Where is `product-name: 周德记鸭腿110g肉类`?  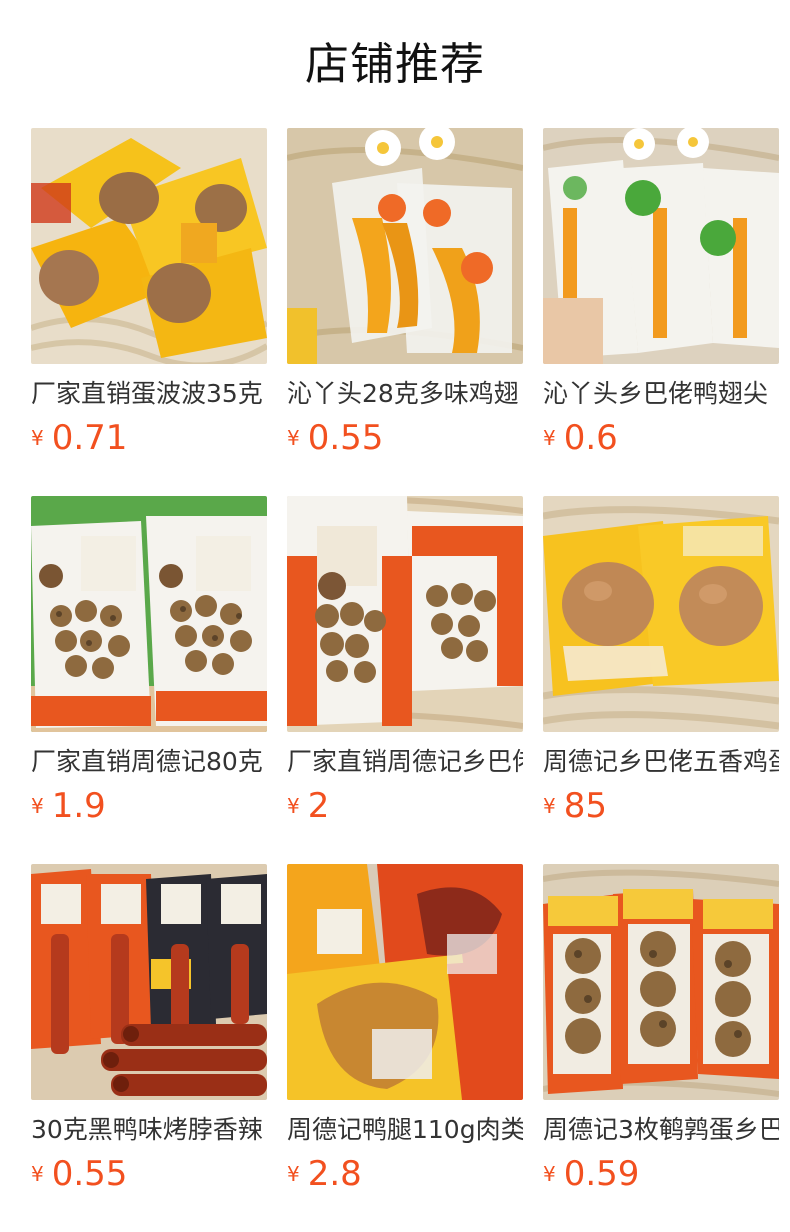
product-name: 周德记鸭腿110g肉类 is located at coordinates (405, 1130).